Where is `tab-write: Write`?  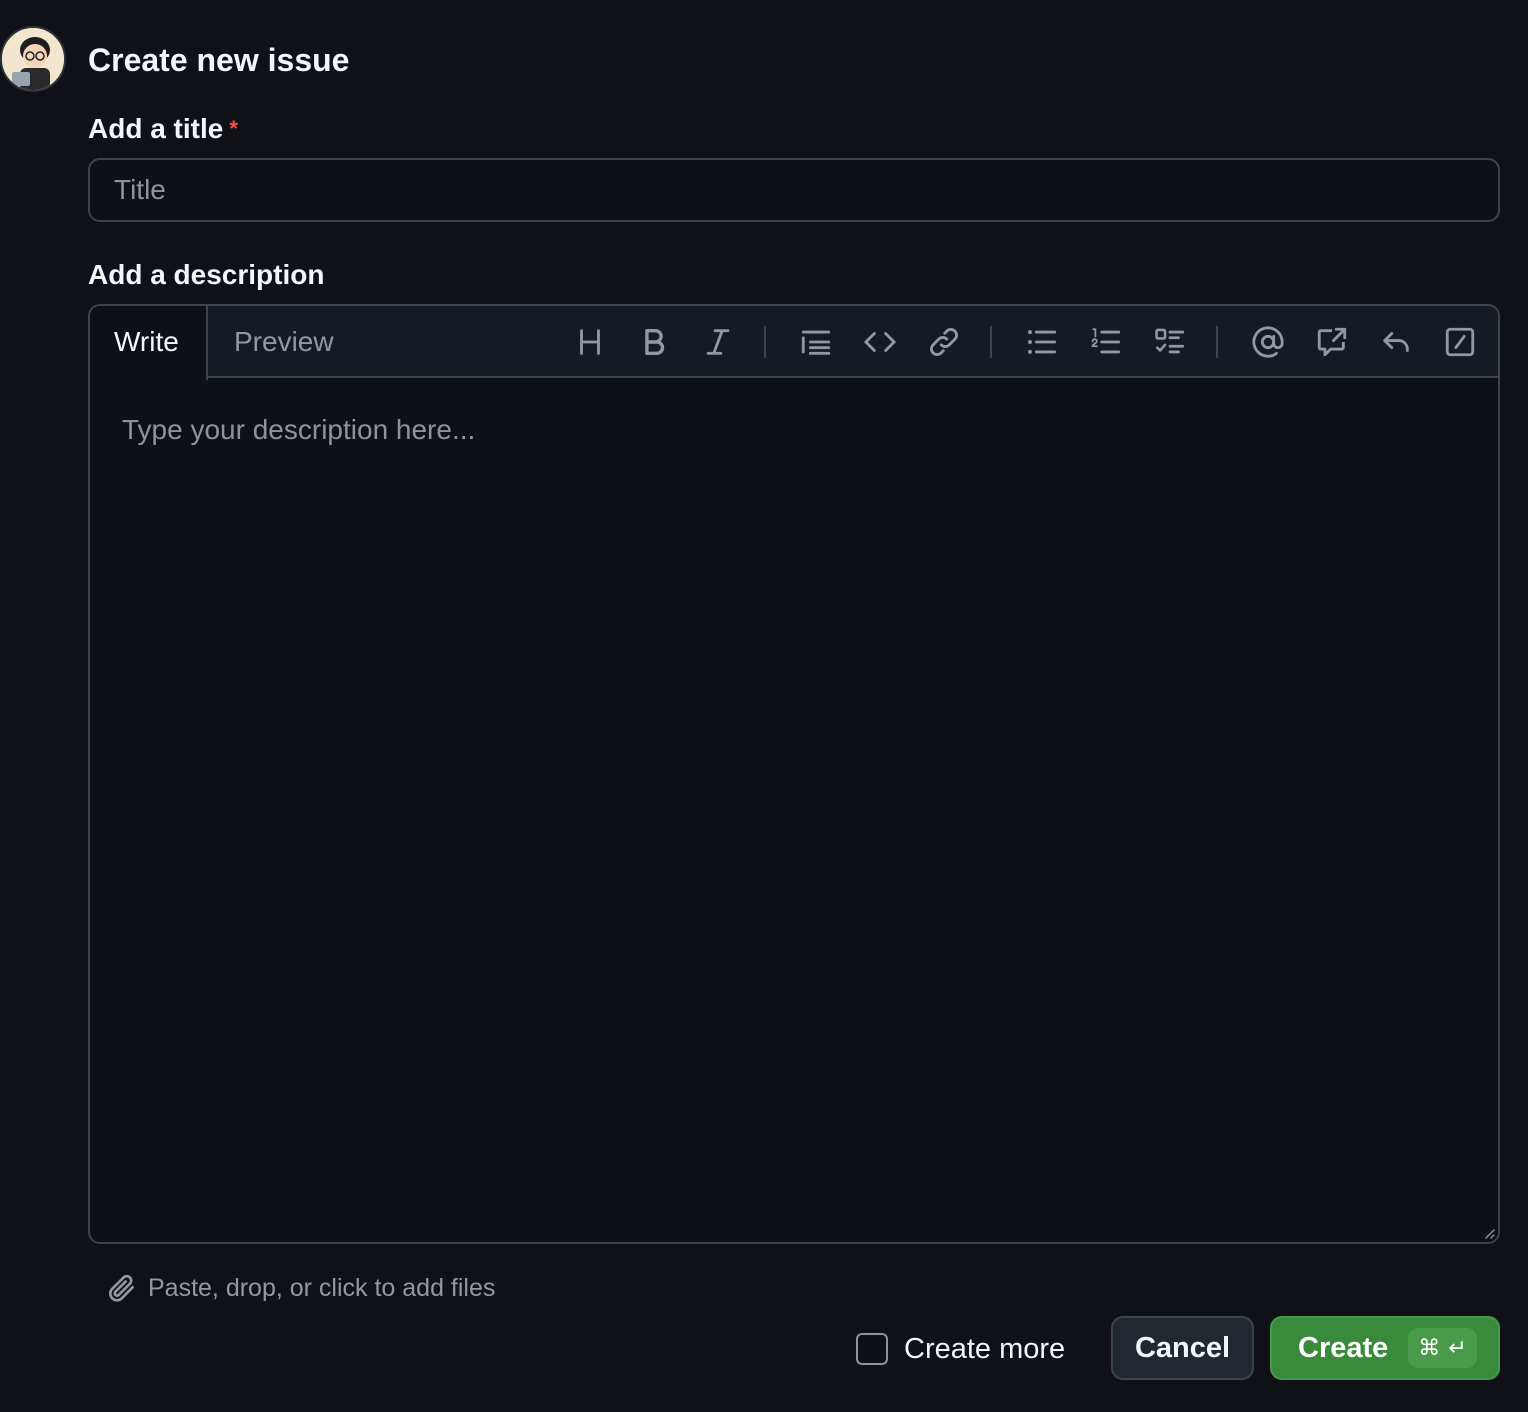
tab-write: Write is located at coordinates (149, 343).